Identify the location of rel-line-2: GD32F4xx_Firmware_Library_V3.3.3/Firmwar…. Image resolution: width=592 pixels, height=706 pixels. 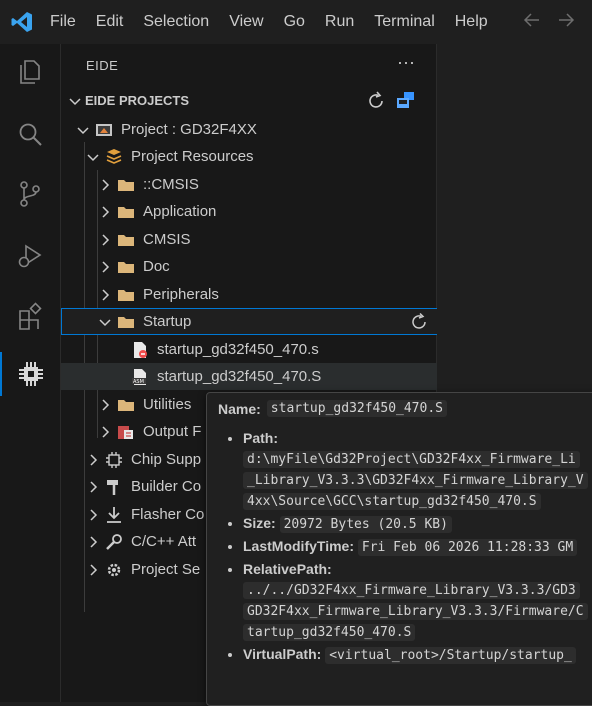
(415, 611).